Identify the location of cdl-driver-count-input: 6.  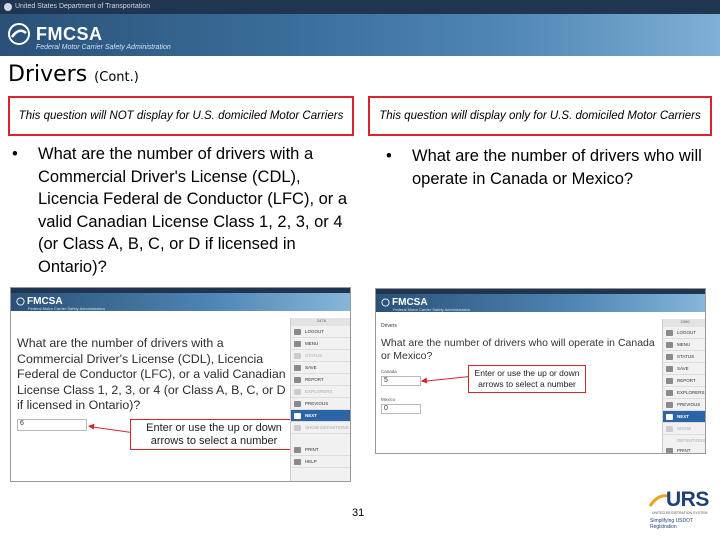
(52, 425).